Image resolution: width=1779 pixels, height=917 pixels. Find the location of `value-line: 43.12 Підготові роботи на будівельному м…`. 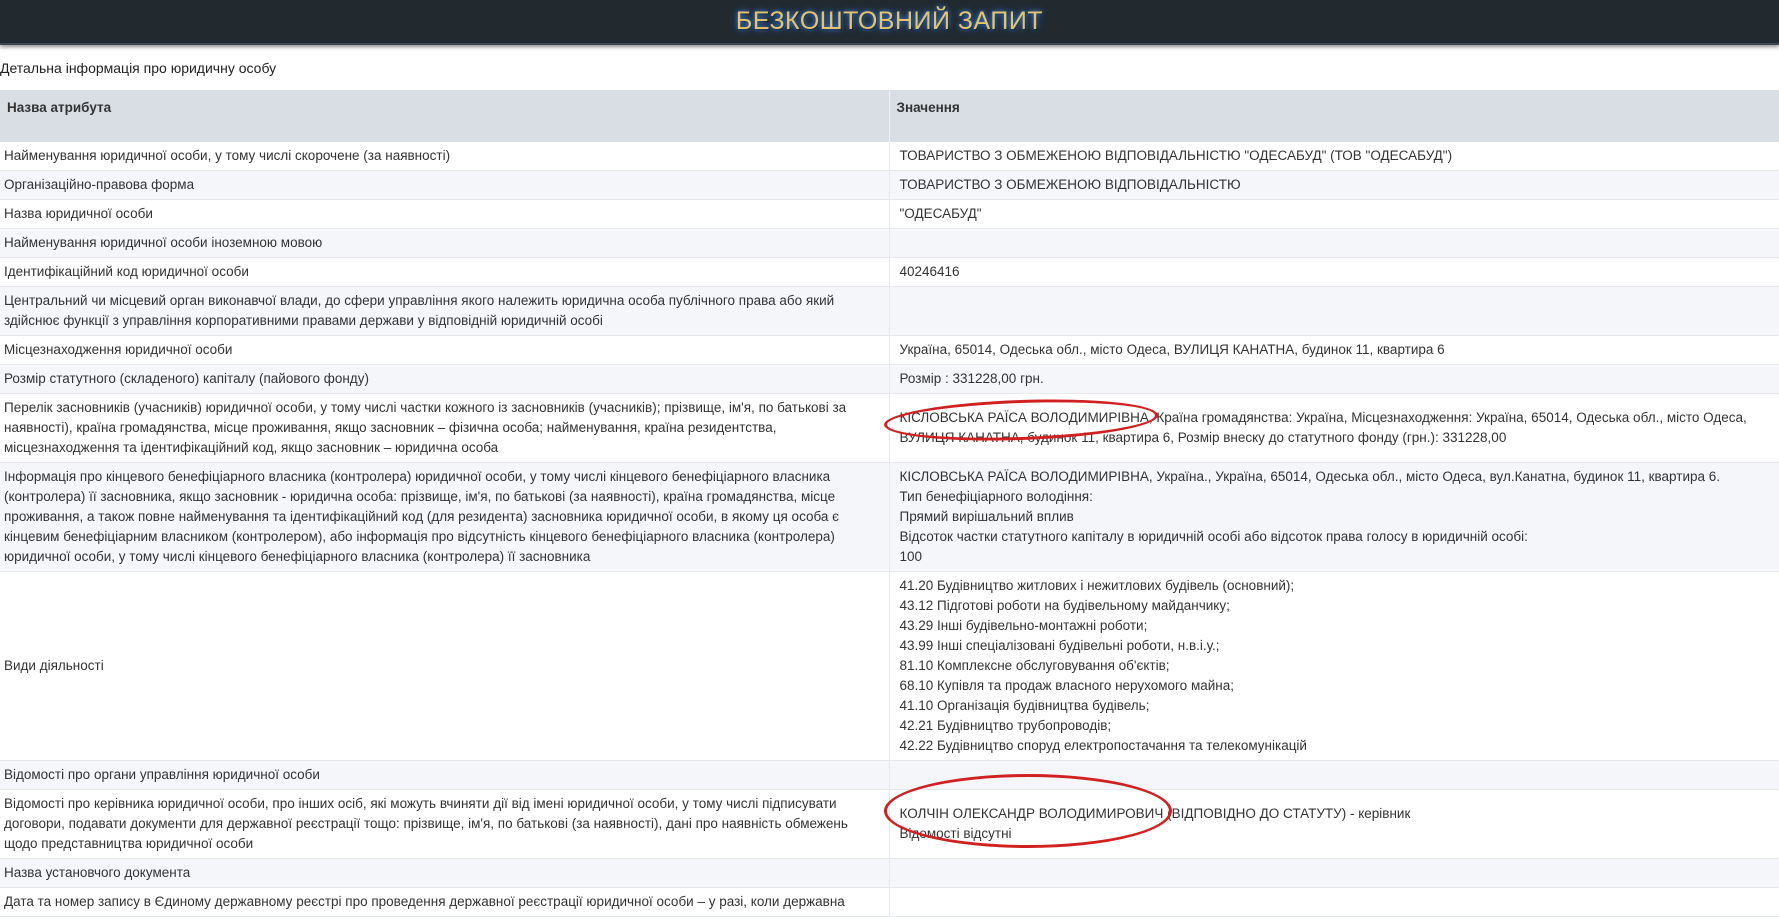

value-line: 43.12 Підготові роботи на будівельному м… is located at coordinates (1064, 605).